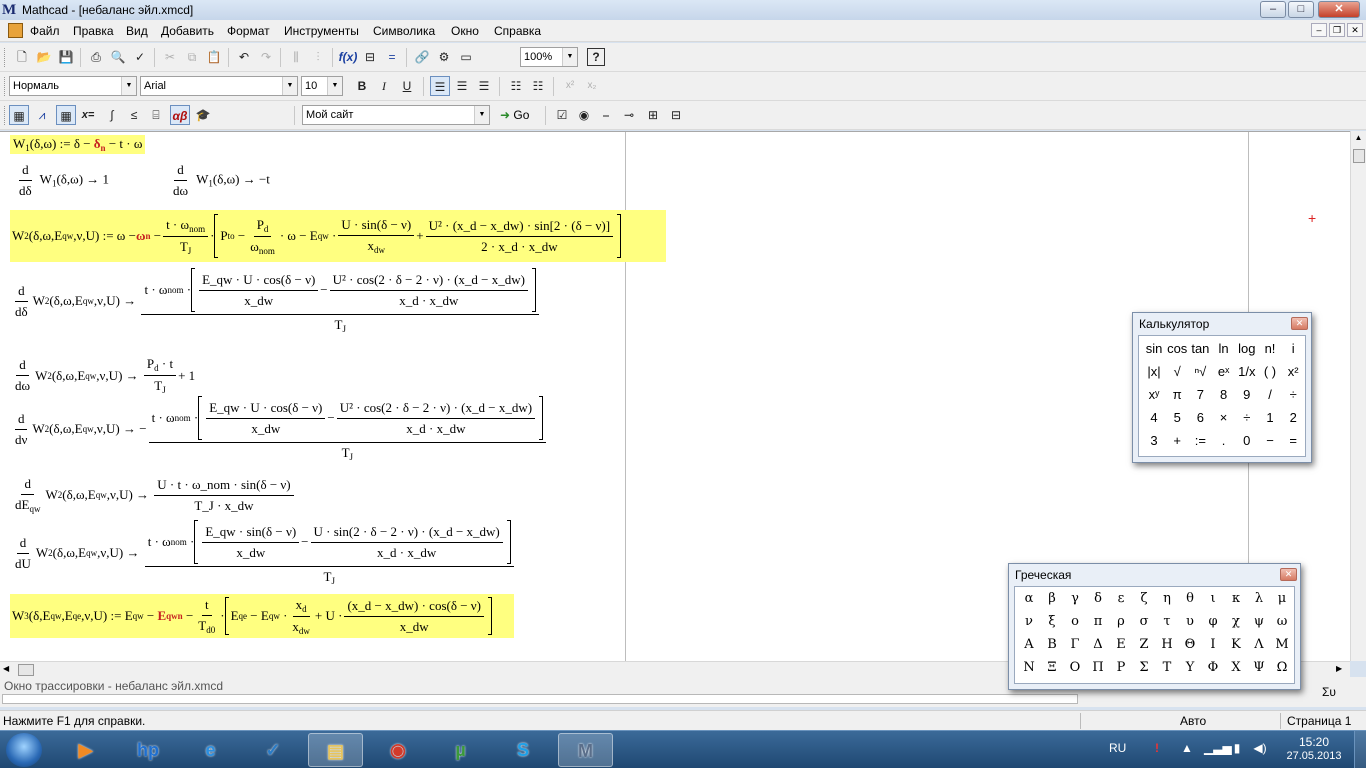  Describe the element at coordinates (1190, 644) in the screenshot. I see `greek-letter-key: Θ` at that location.